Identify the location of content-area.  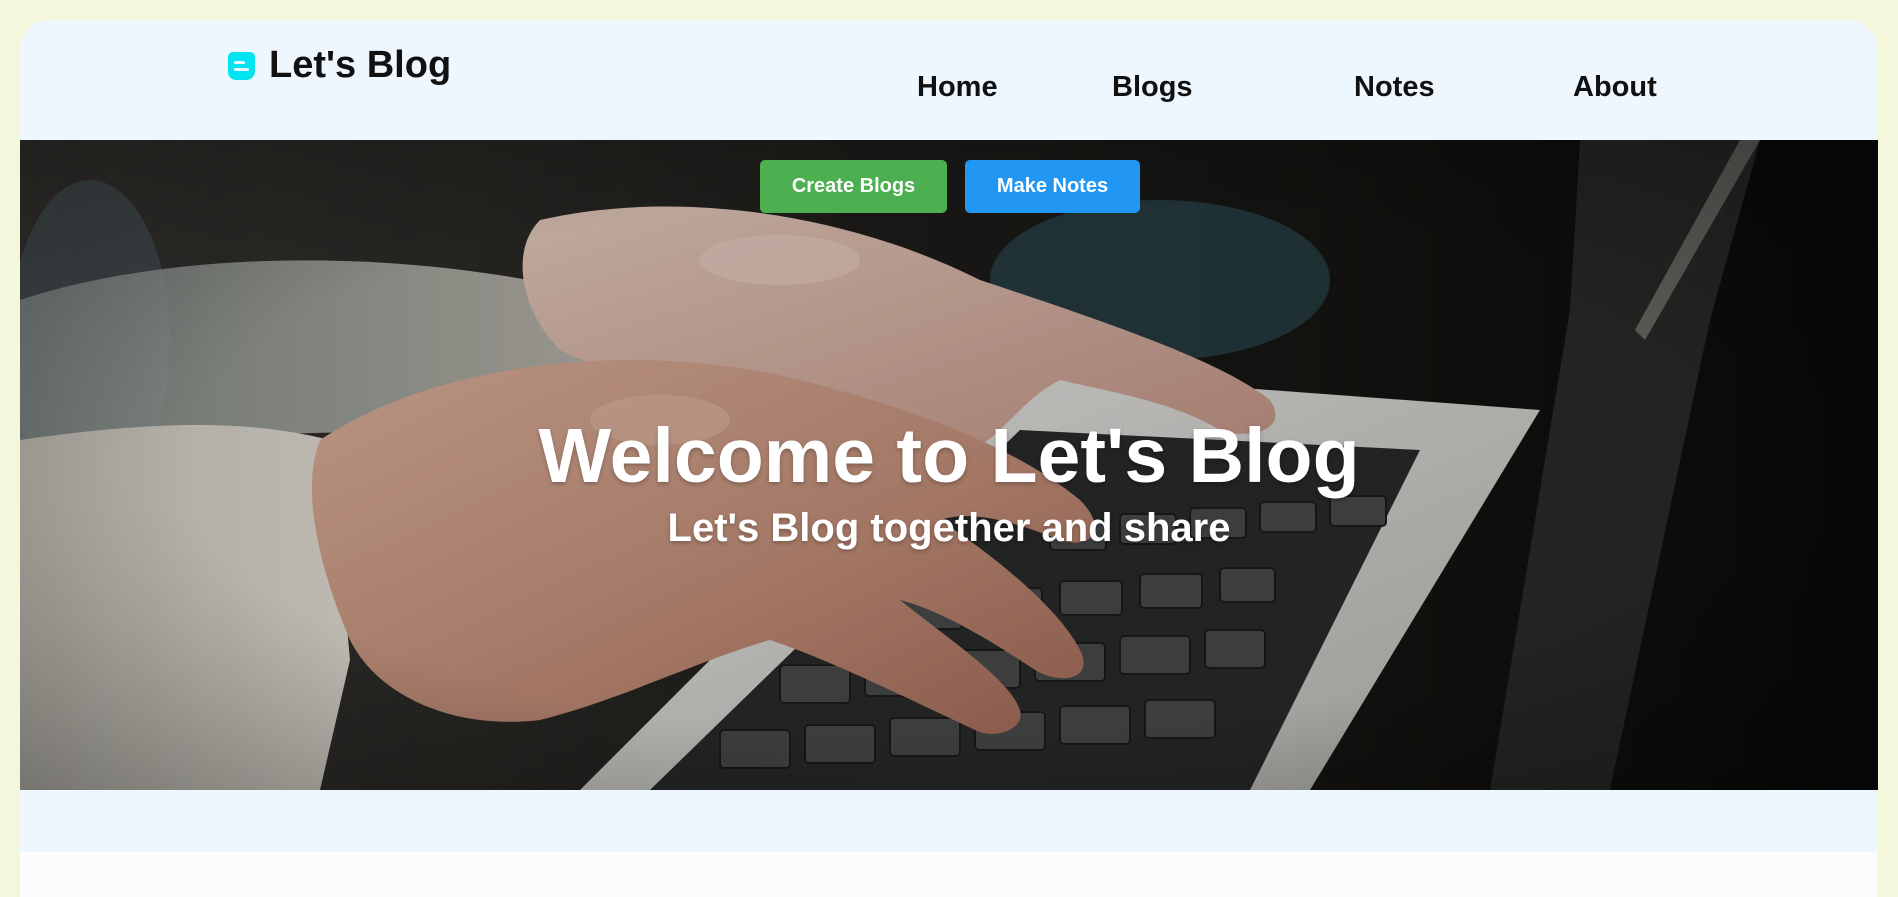
(949, 874).